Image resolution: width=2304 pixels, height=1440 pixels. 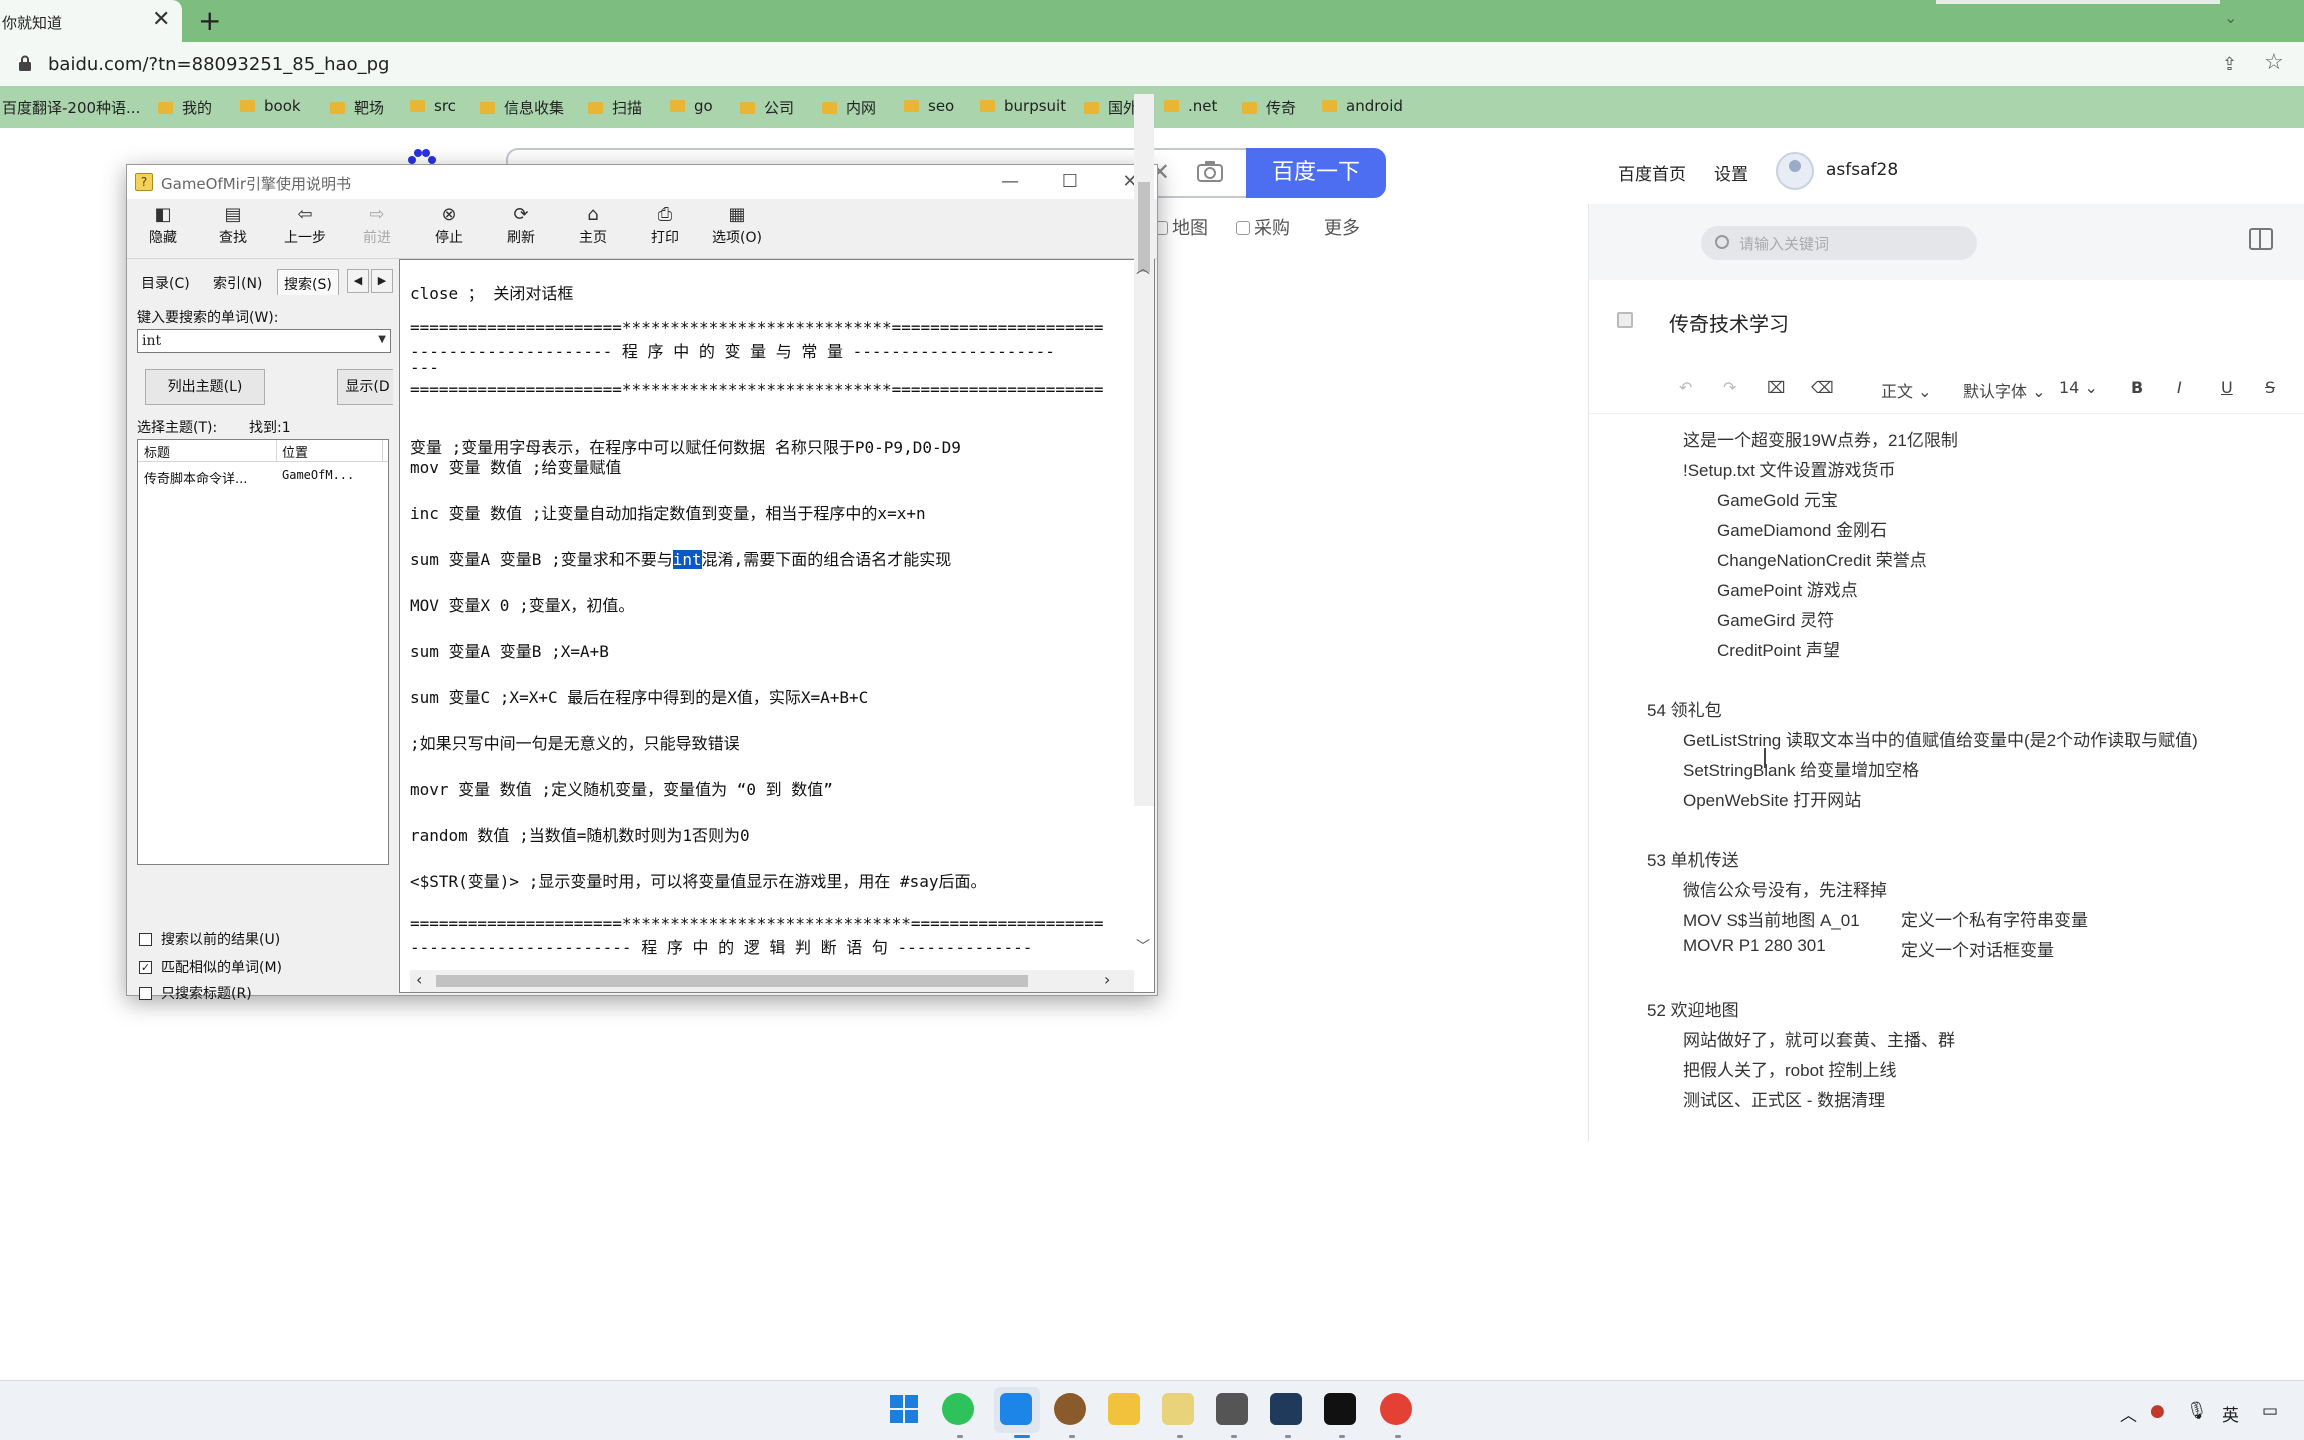 I want to click on minimize-button: —, so click(x=1010, y=182).